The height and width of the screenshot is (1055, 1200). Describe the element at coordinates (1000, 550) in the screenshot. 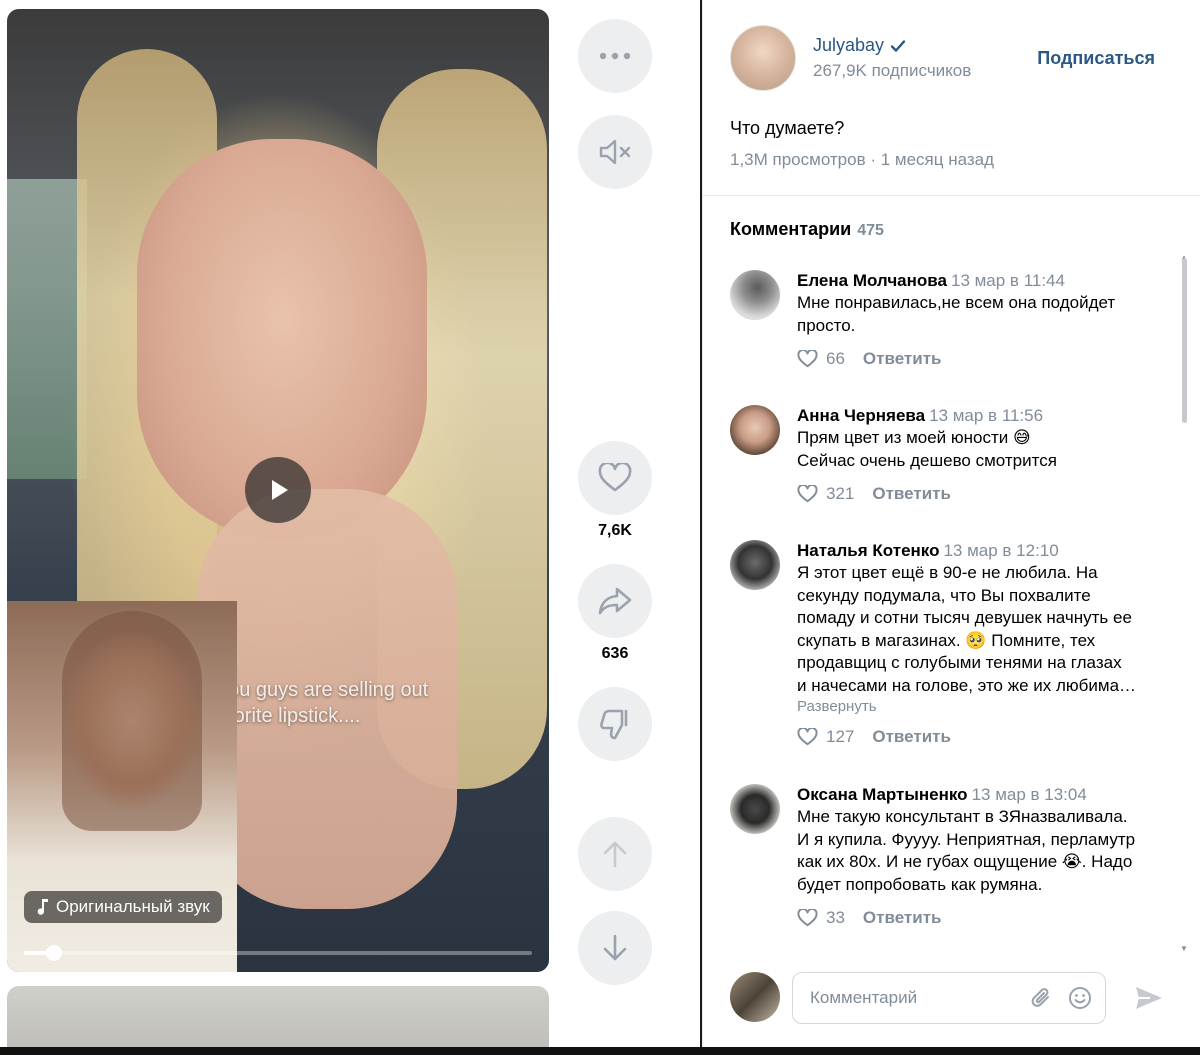

I see `comment-date: 13 мар в 12:10` at that location.